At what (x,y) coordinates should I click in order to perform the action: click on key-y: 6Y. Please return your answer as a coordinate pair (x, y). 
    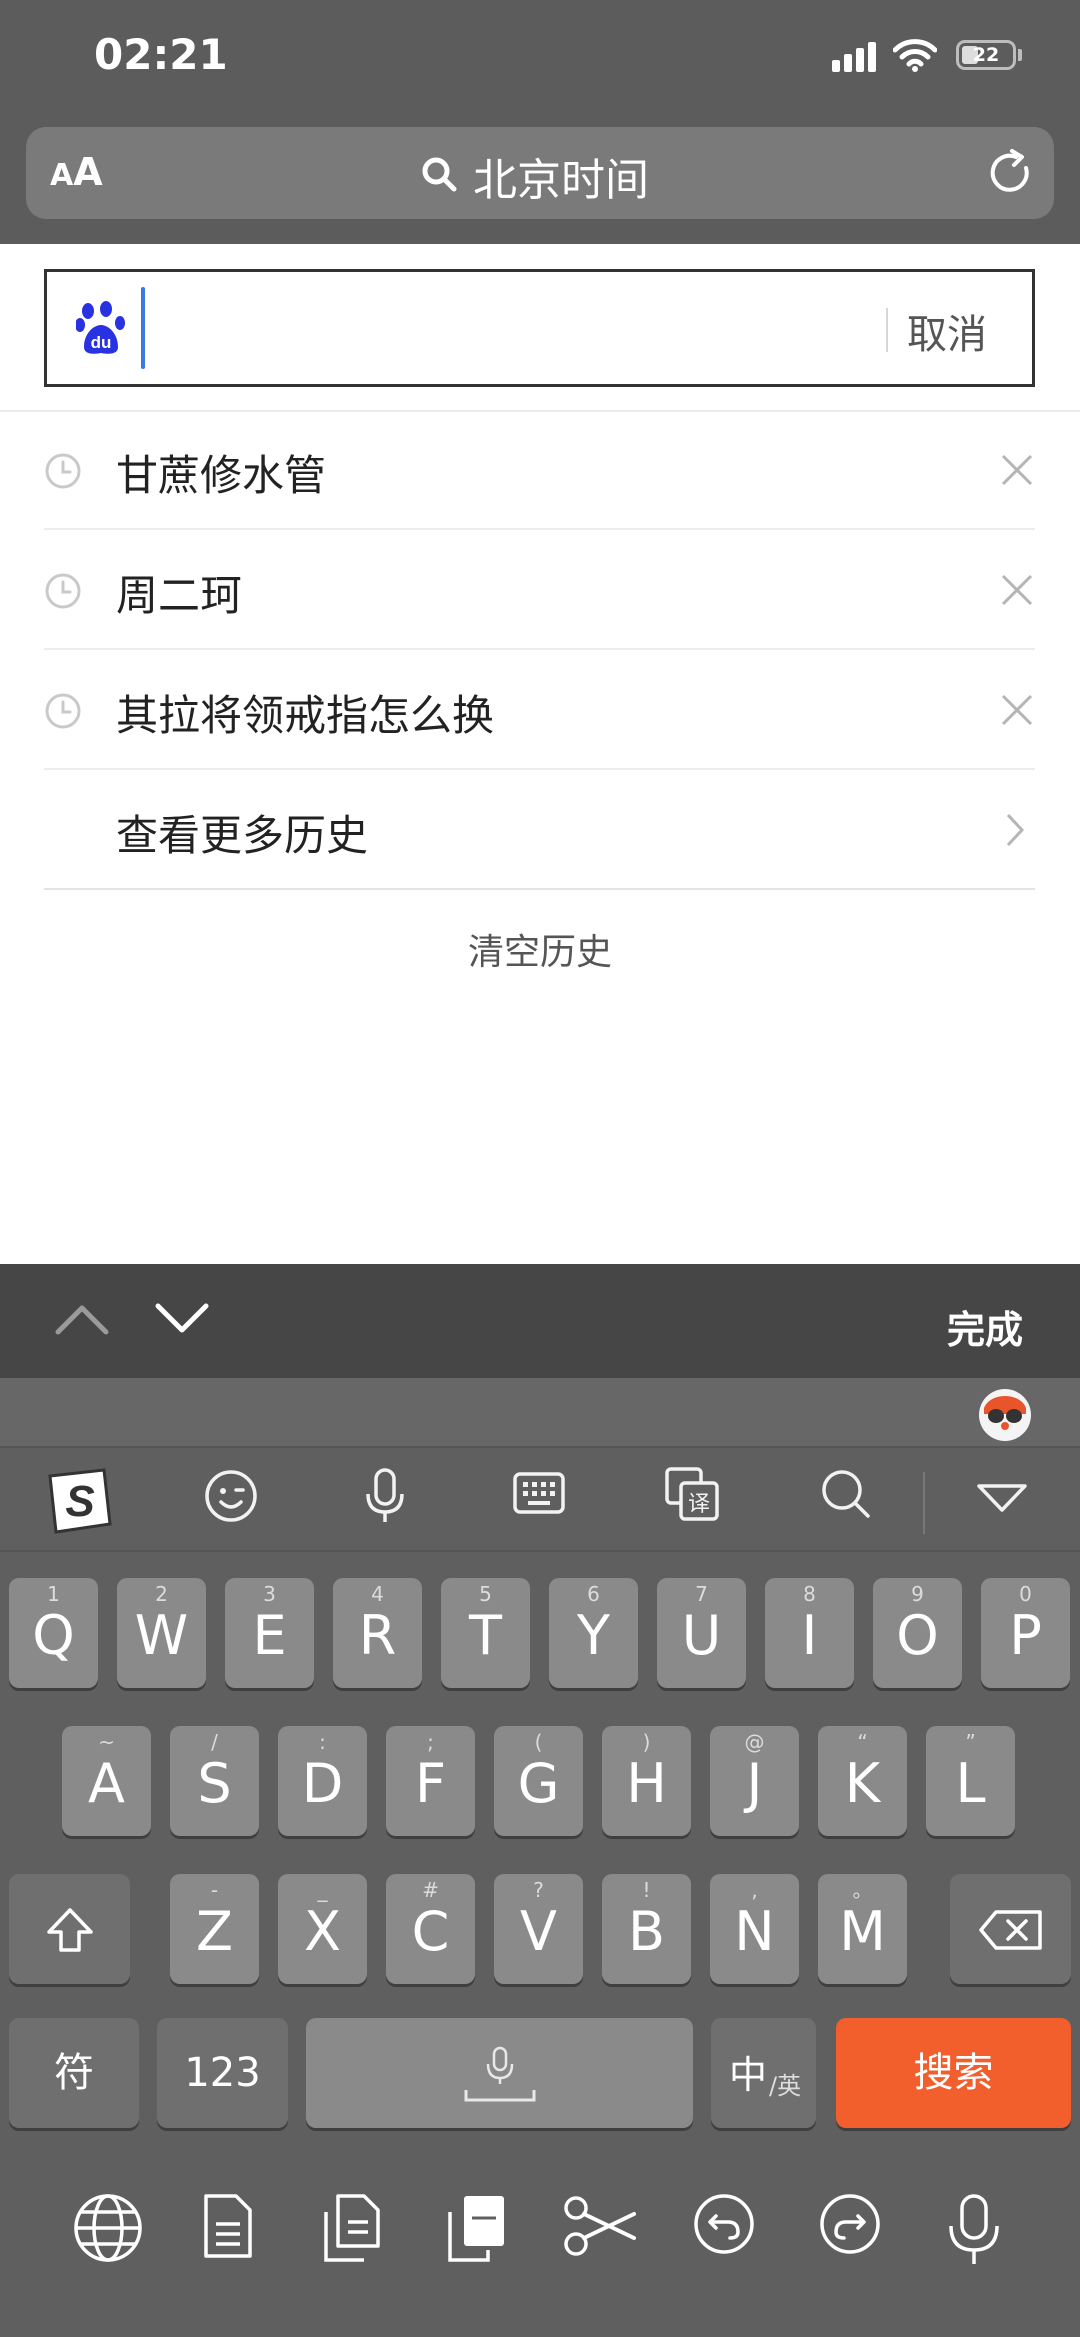
    Looking at the image, I should click on (593, 1633).